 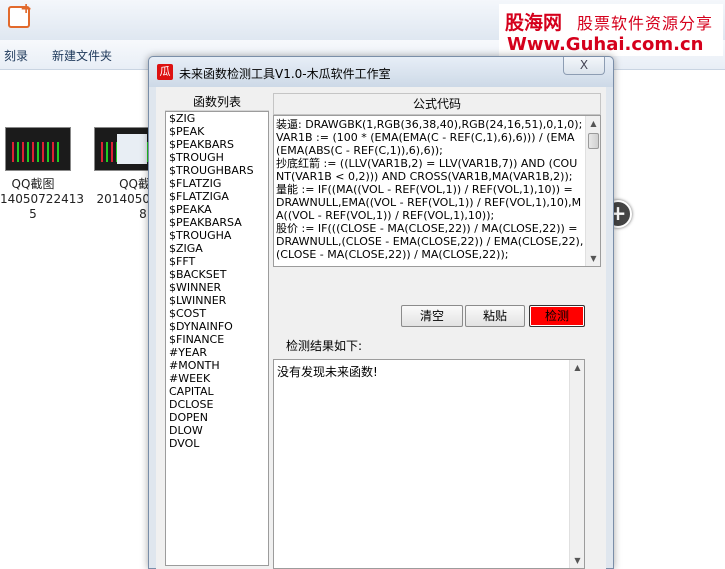 What do you see at coordinates (16, 55) in the screenshot?
I see `burn-button: 刻录` at bounding box center [16, 55].